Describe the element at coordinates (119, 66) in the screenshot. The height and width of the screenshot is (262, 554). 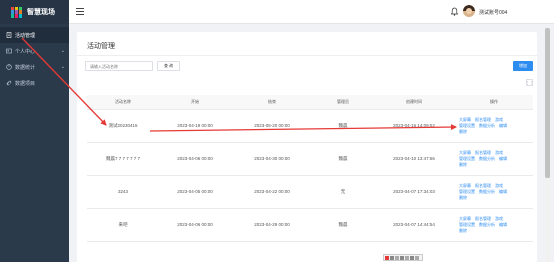
I see `search-input` at that location.